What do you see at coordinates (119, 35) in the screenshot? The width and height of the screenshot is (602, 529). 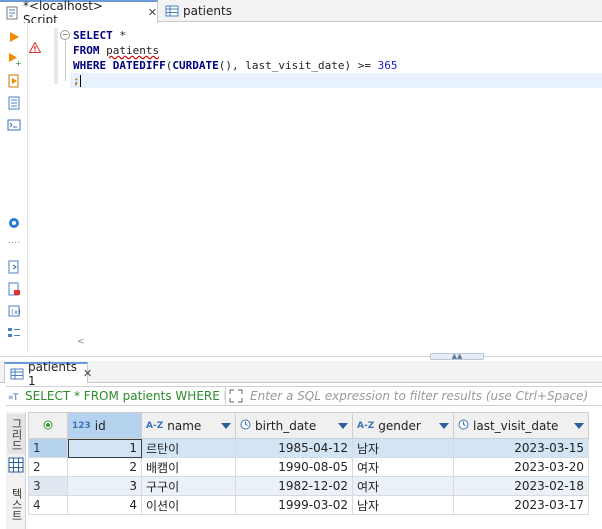 I see `code-star: *` at bounding box center [119, 35].